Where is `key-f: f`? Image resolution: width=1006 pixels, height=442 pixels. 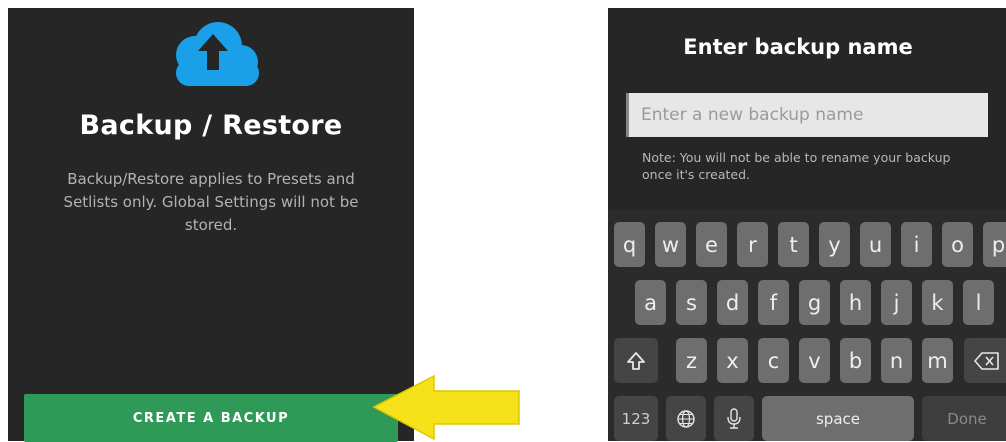 key-f: f is located at coordinates (773, 302).